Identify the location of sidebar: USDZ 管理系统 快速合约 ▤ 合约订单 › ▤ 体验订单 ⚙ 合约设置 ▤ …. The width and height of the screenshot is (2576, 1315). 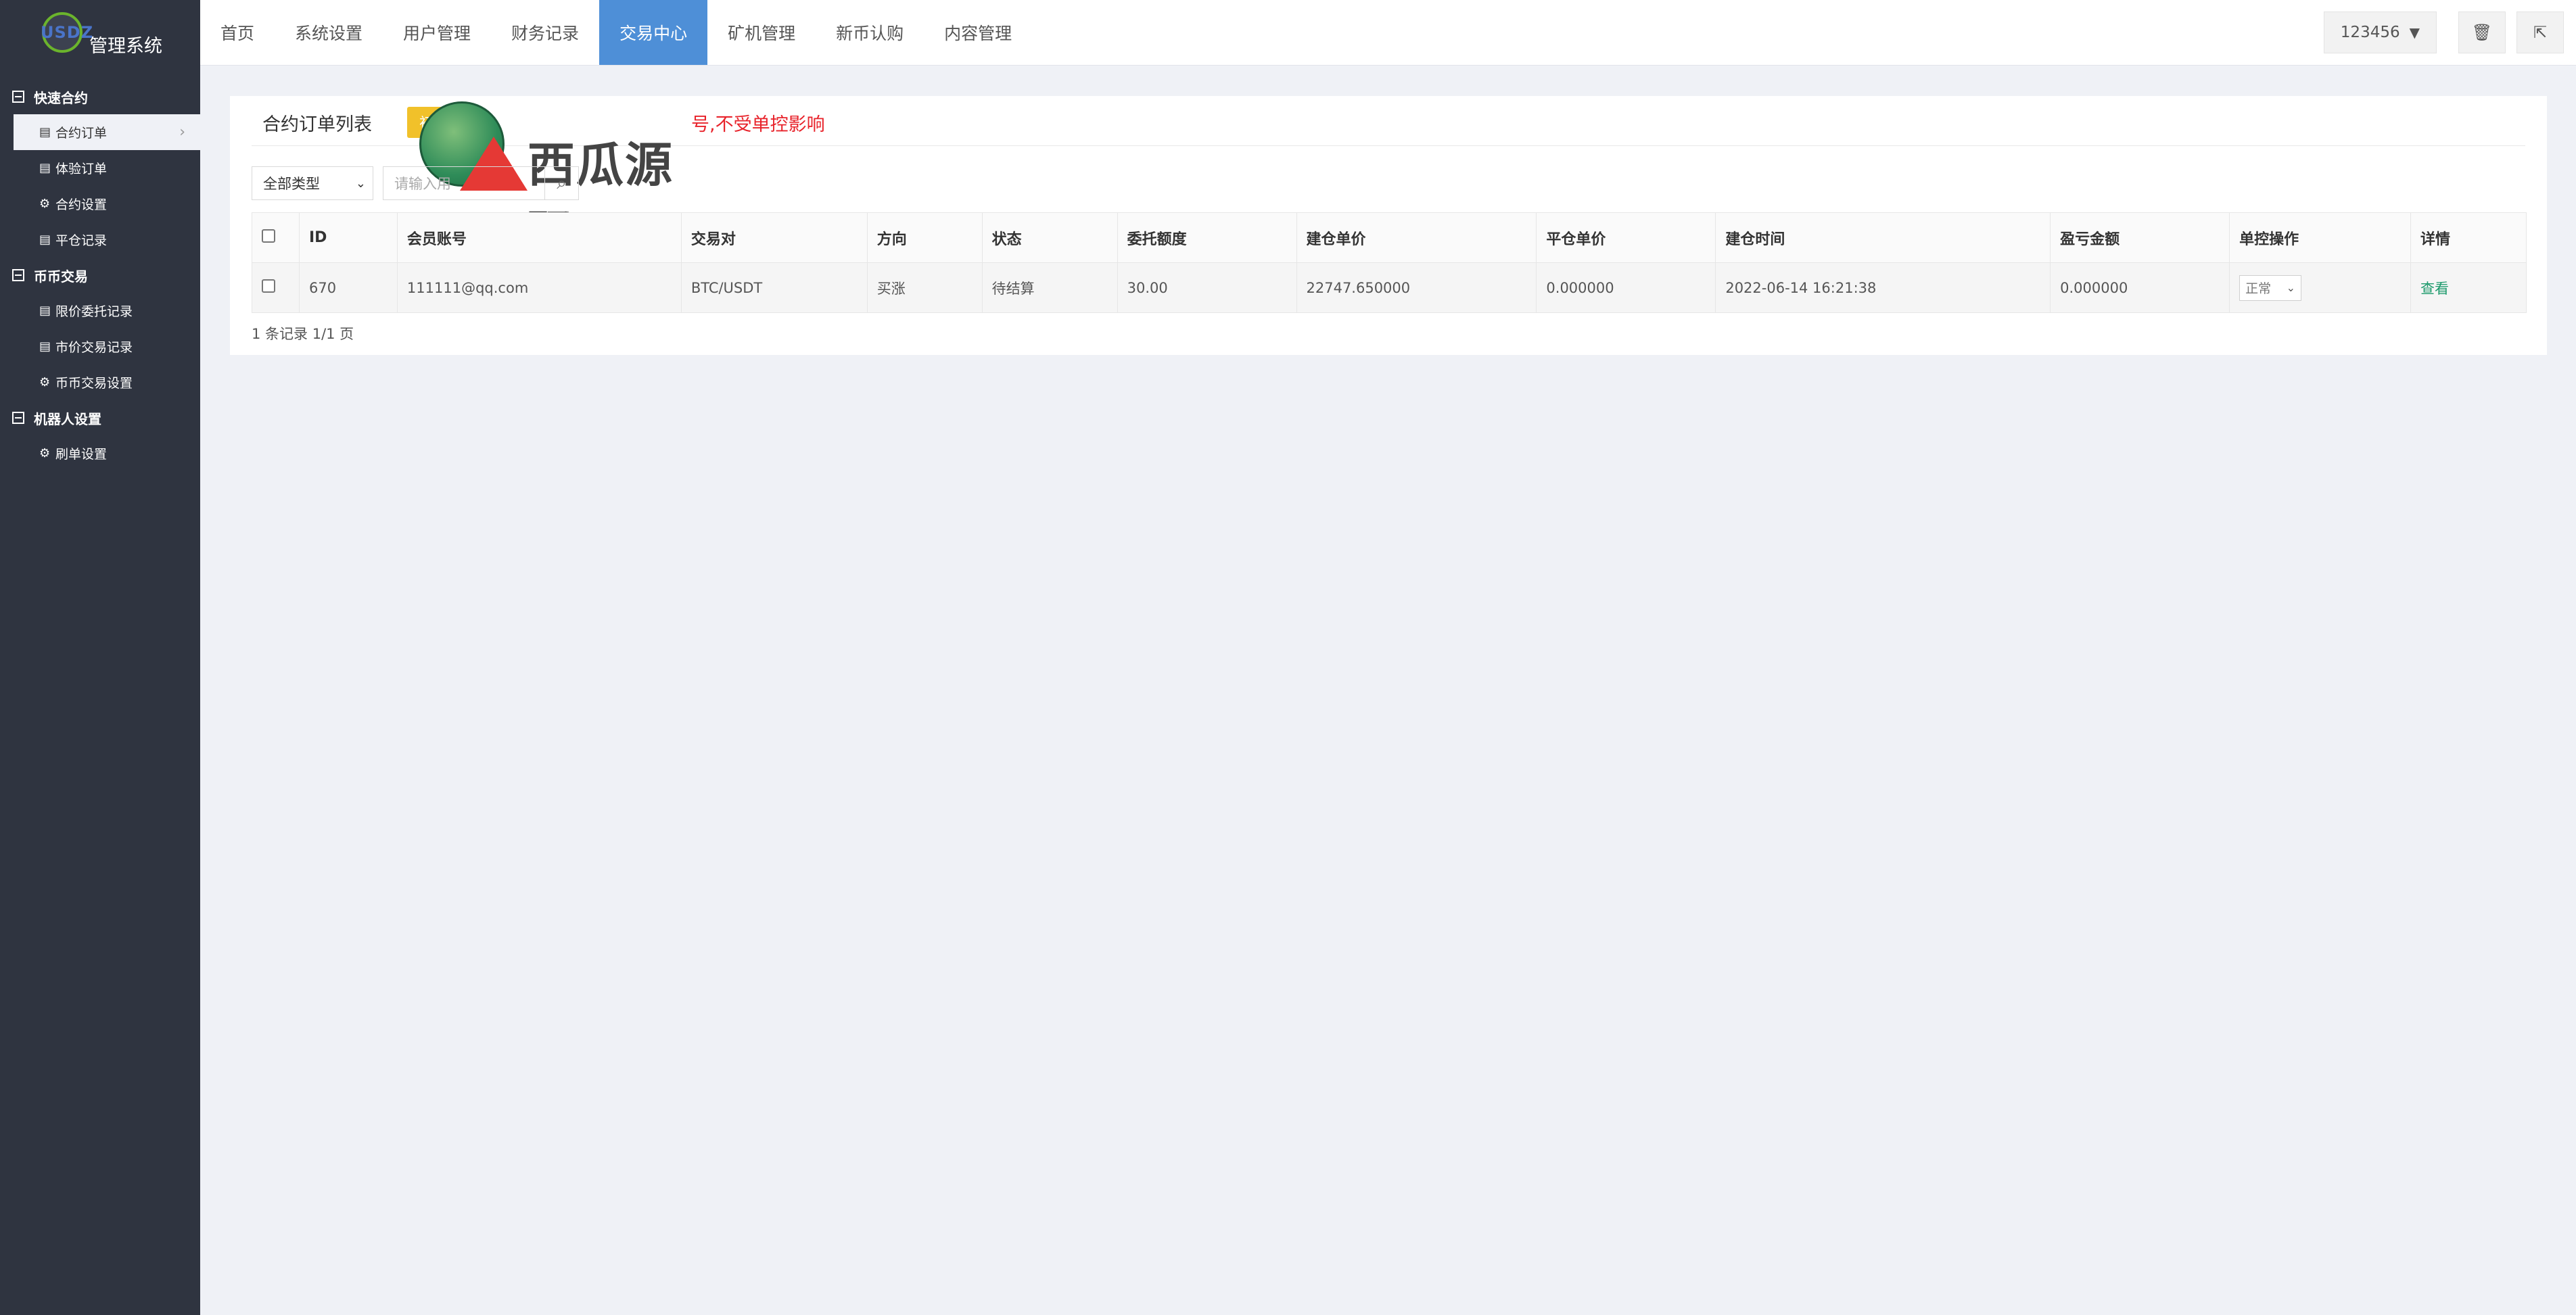
(100, 658).